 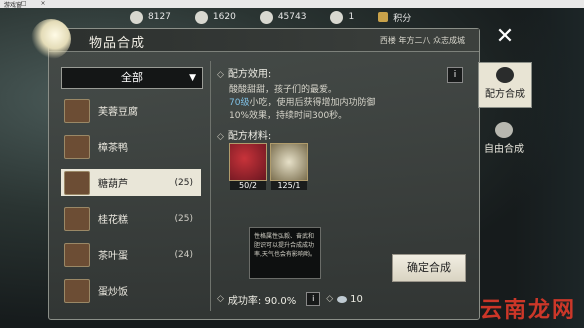 I want to click on craft-mode-tabs: 配方合成 自由合成, so click(x=506, y=121).